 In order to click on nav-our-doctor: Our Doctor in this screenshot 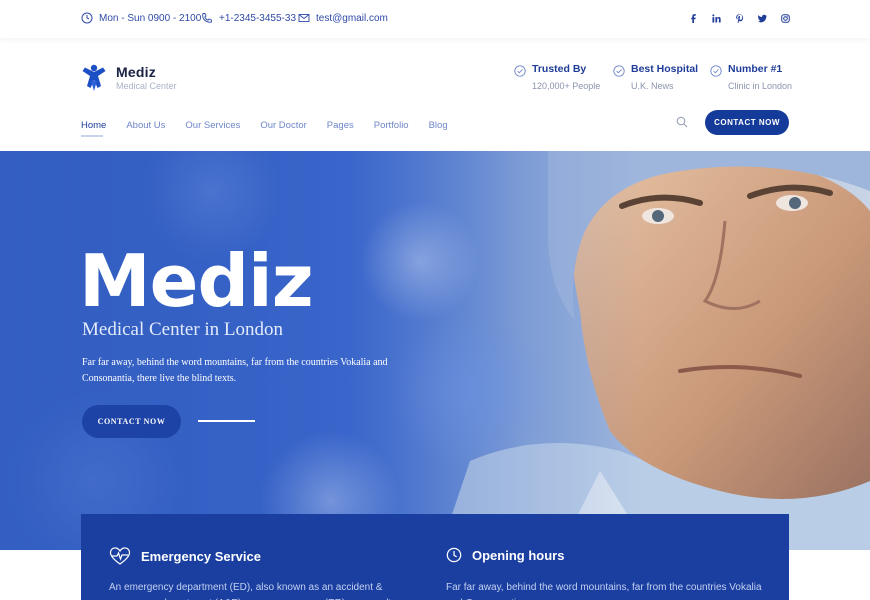, I will do `click(283, 125)`.